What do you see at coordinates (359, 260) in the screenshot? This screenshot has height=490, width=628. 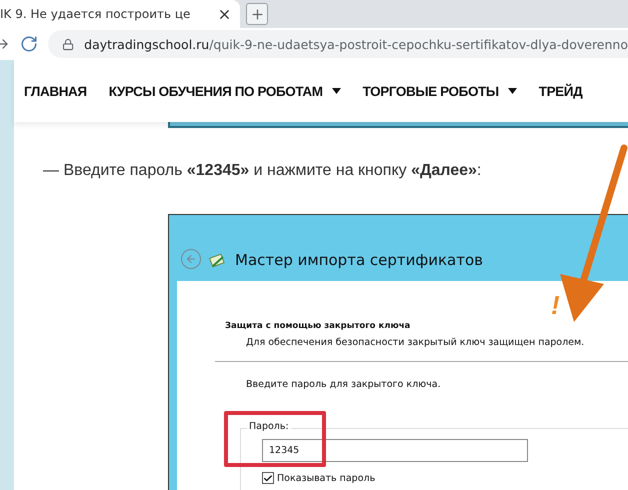 I see `wizard-title: Мастер импорта сертификатов` at bounding box center [359, 260].